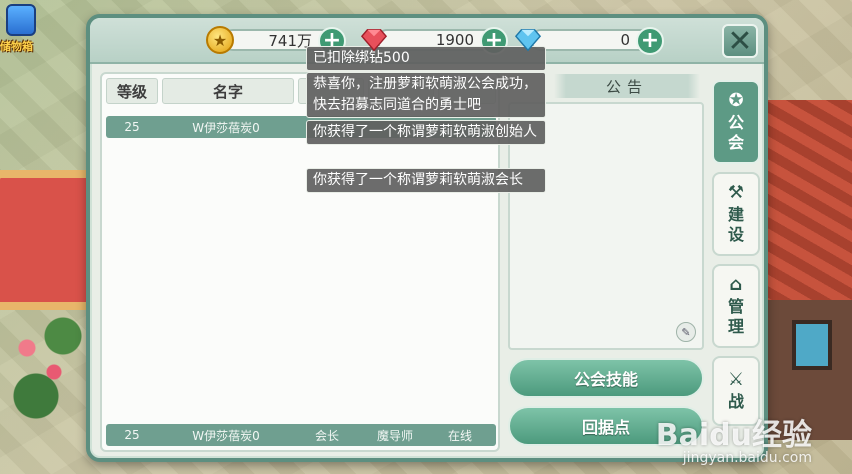  What do you see at coordinates (21, 20) in the screenshot?
I see `chest-icon` at bounding box center [21, 20].